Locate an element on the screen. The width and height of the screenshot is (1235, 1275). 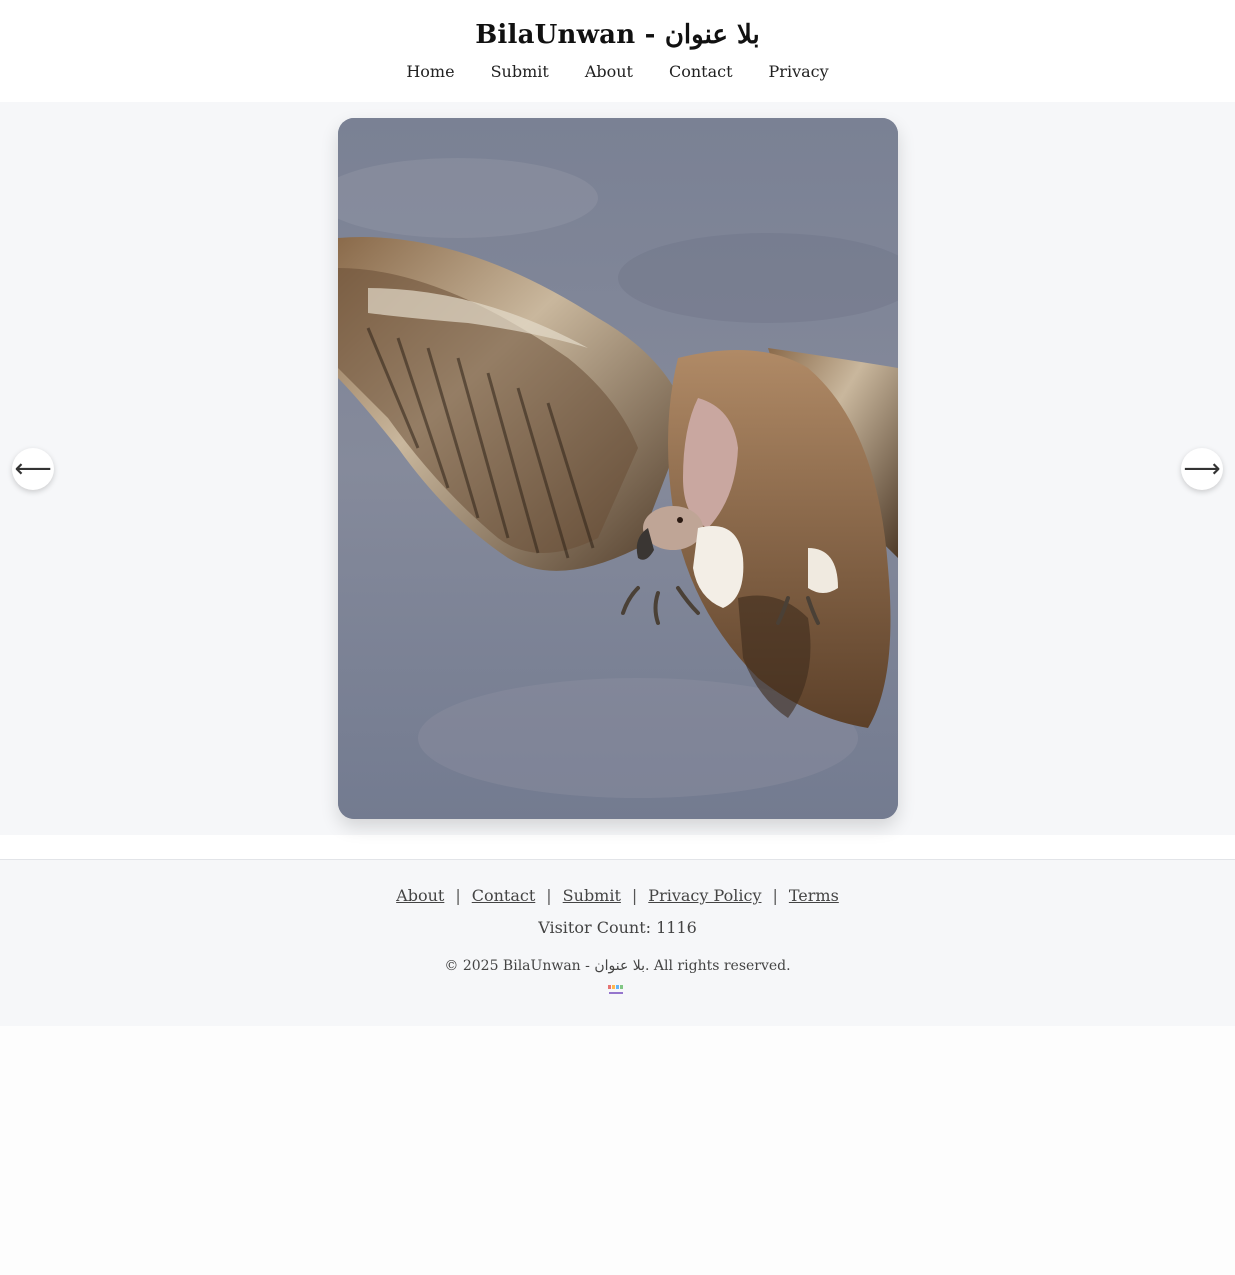
visitor-count: Visitor Count: 1116 is located at coordinates (617, 927).